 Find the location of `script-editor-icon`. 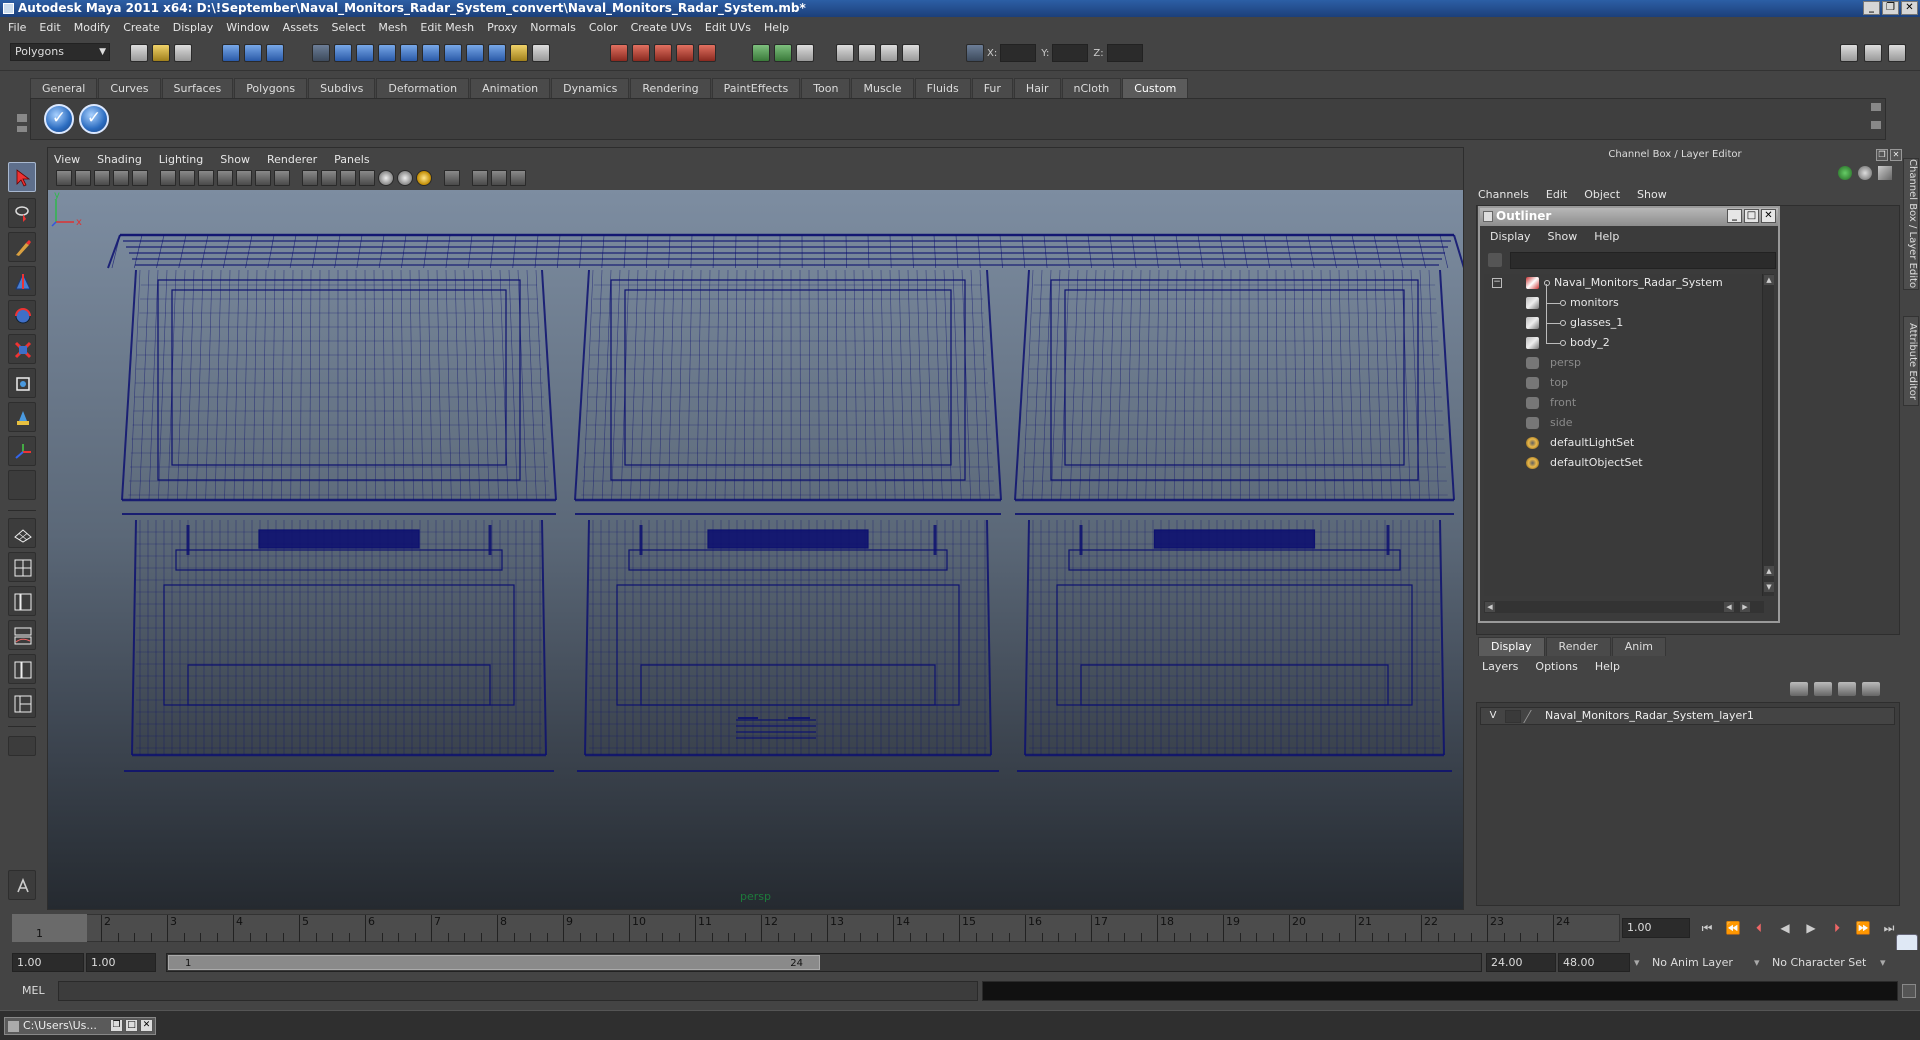

script-editor-icon is located at coordinates (1909, 991).